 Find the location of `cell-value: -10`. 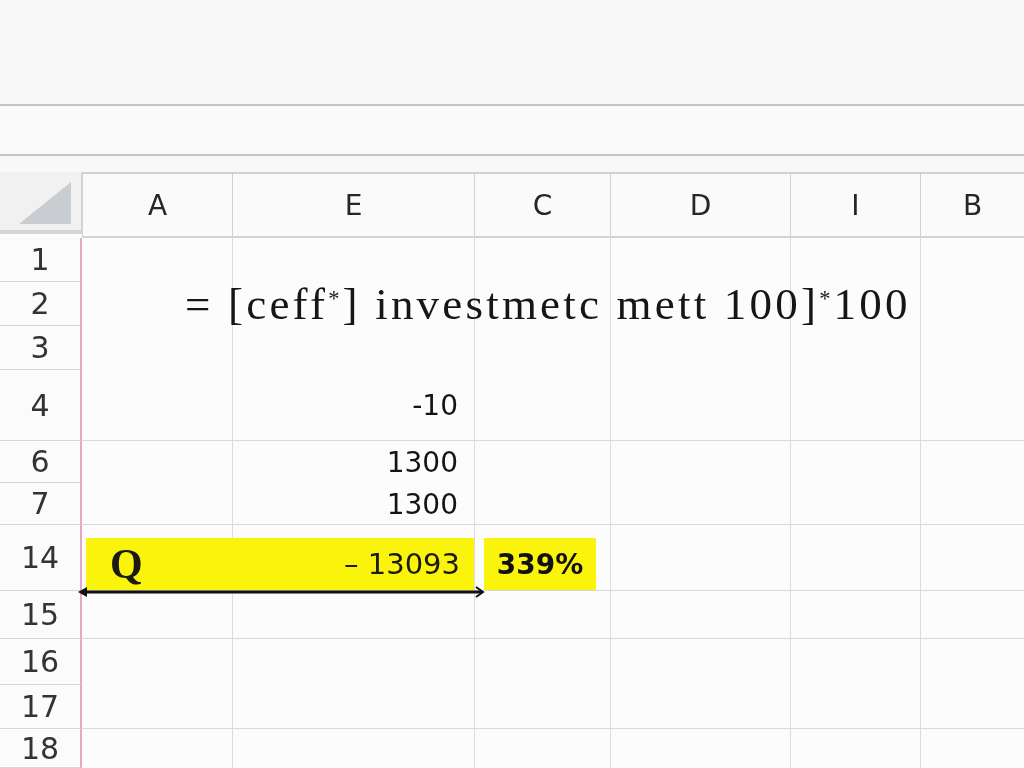

cell-value: -10 is located at coordinates (435, 405).